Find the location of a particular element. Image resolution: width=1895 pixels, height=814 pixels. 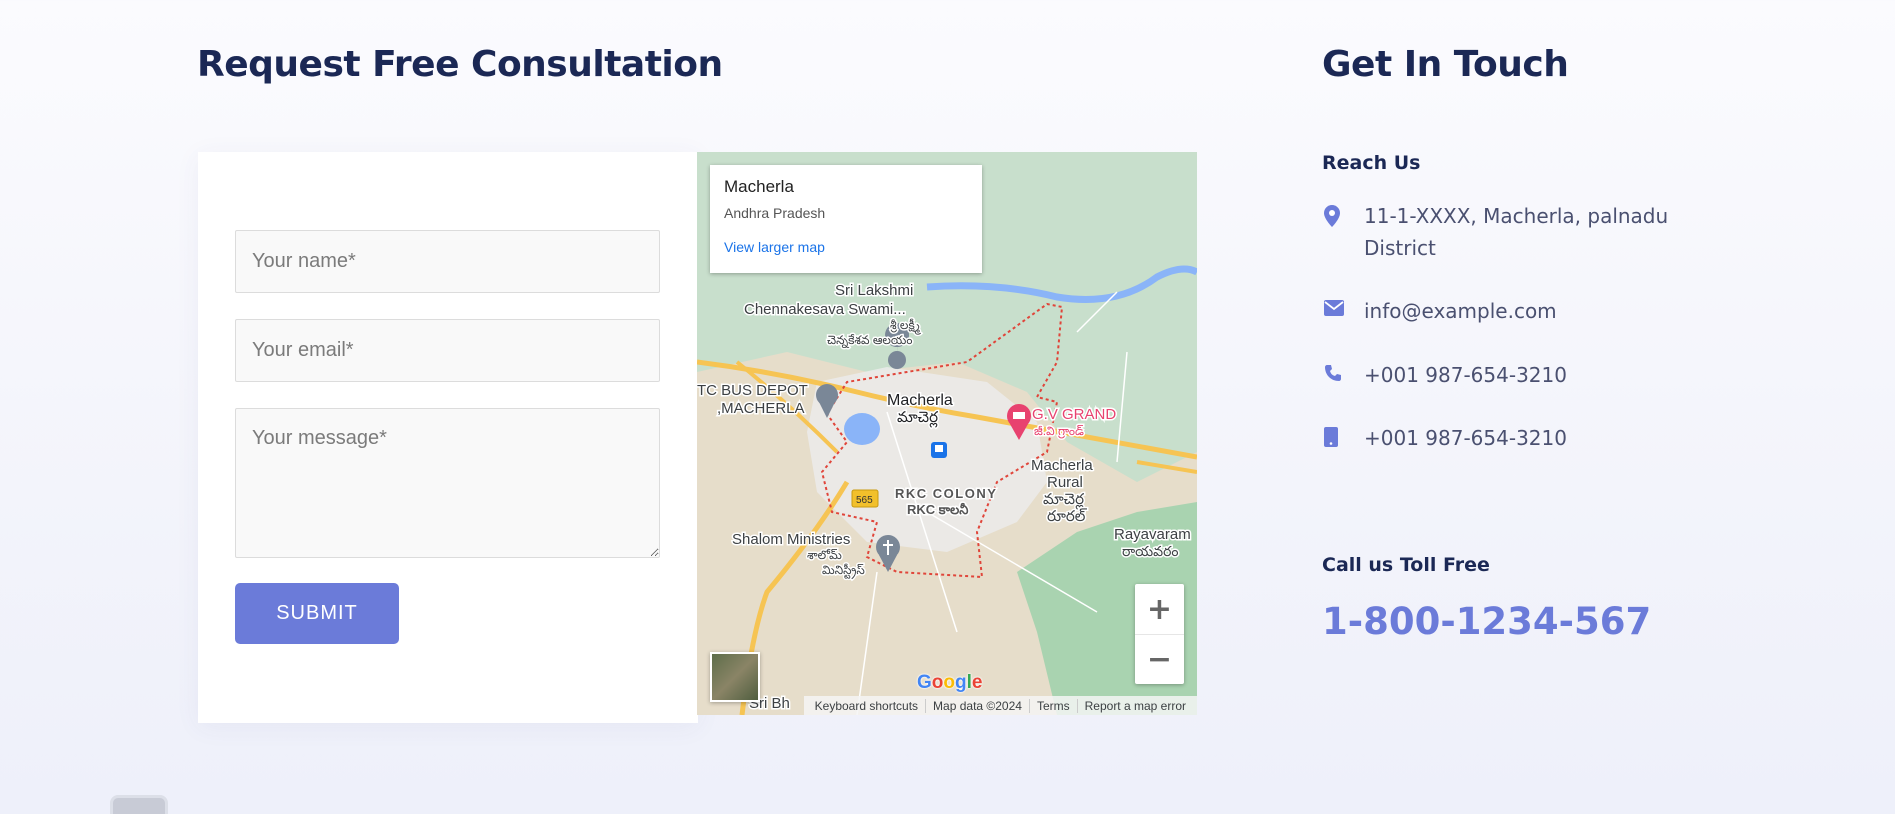

zoom-controls: + − is located at coordinates (1159, 634).